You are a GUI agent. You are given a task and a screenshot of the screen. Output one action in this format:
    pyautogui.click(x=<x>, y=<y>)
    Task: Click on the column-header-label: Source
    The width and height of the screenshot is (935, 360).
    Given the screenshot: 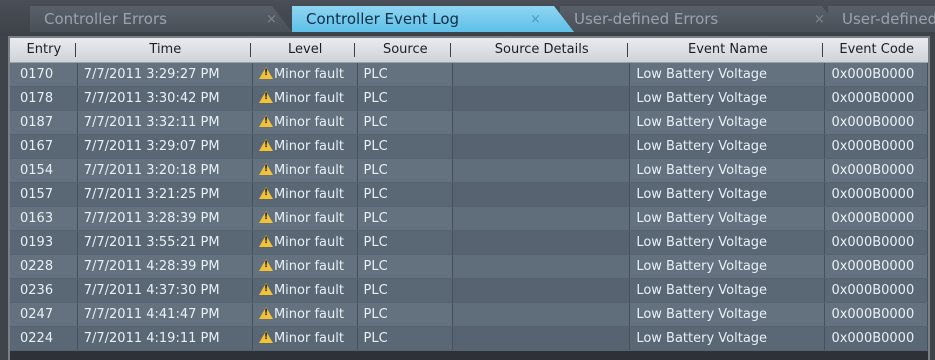 What is the action you would take?
    pyautogui.click(x=405, y=49)
    